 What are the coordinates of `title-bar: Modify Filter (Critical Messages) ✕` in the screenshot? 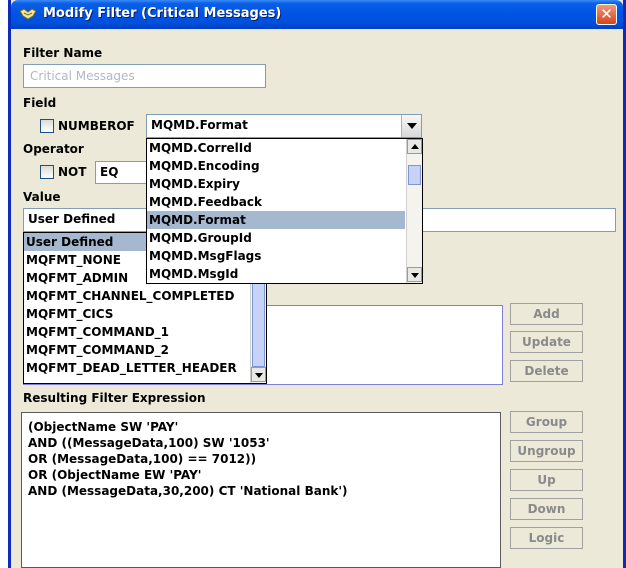 It's located at (317, 14).